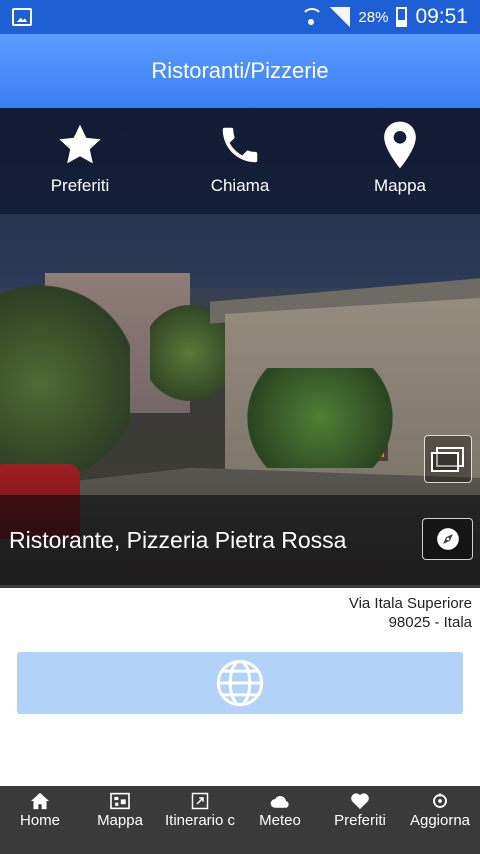  I want to click on website-button, so click(240, 683).